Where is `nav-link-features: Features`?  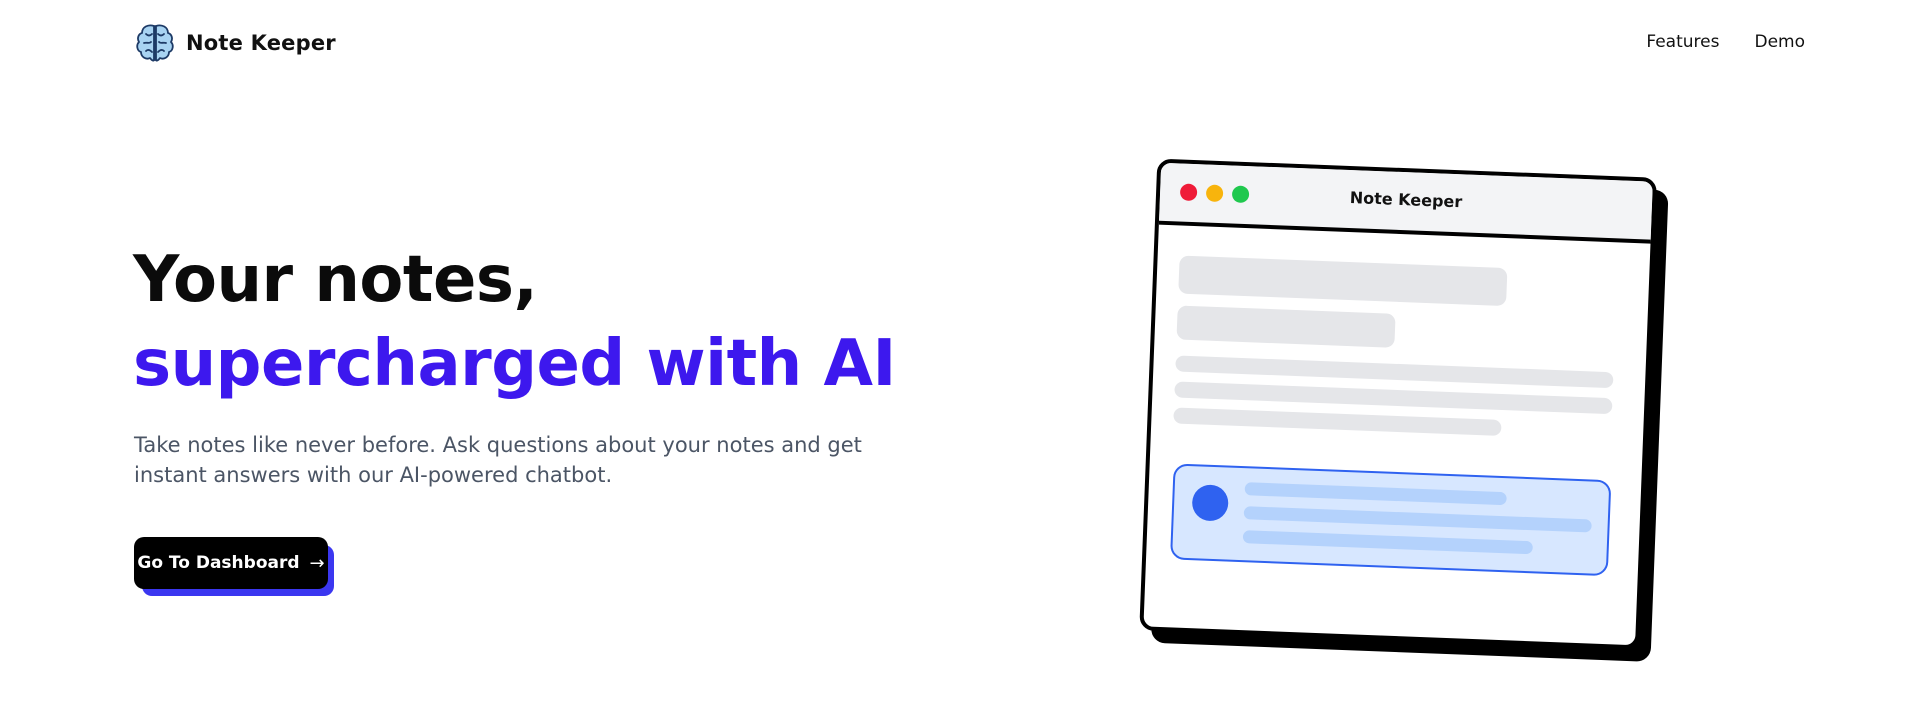
nav-link-features: Features is located at coordinates (1682, 42).